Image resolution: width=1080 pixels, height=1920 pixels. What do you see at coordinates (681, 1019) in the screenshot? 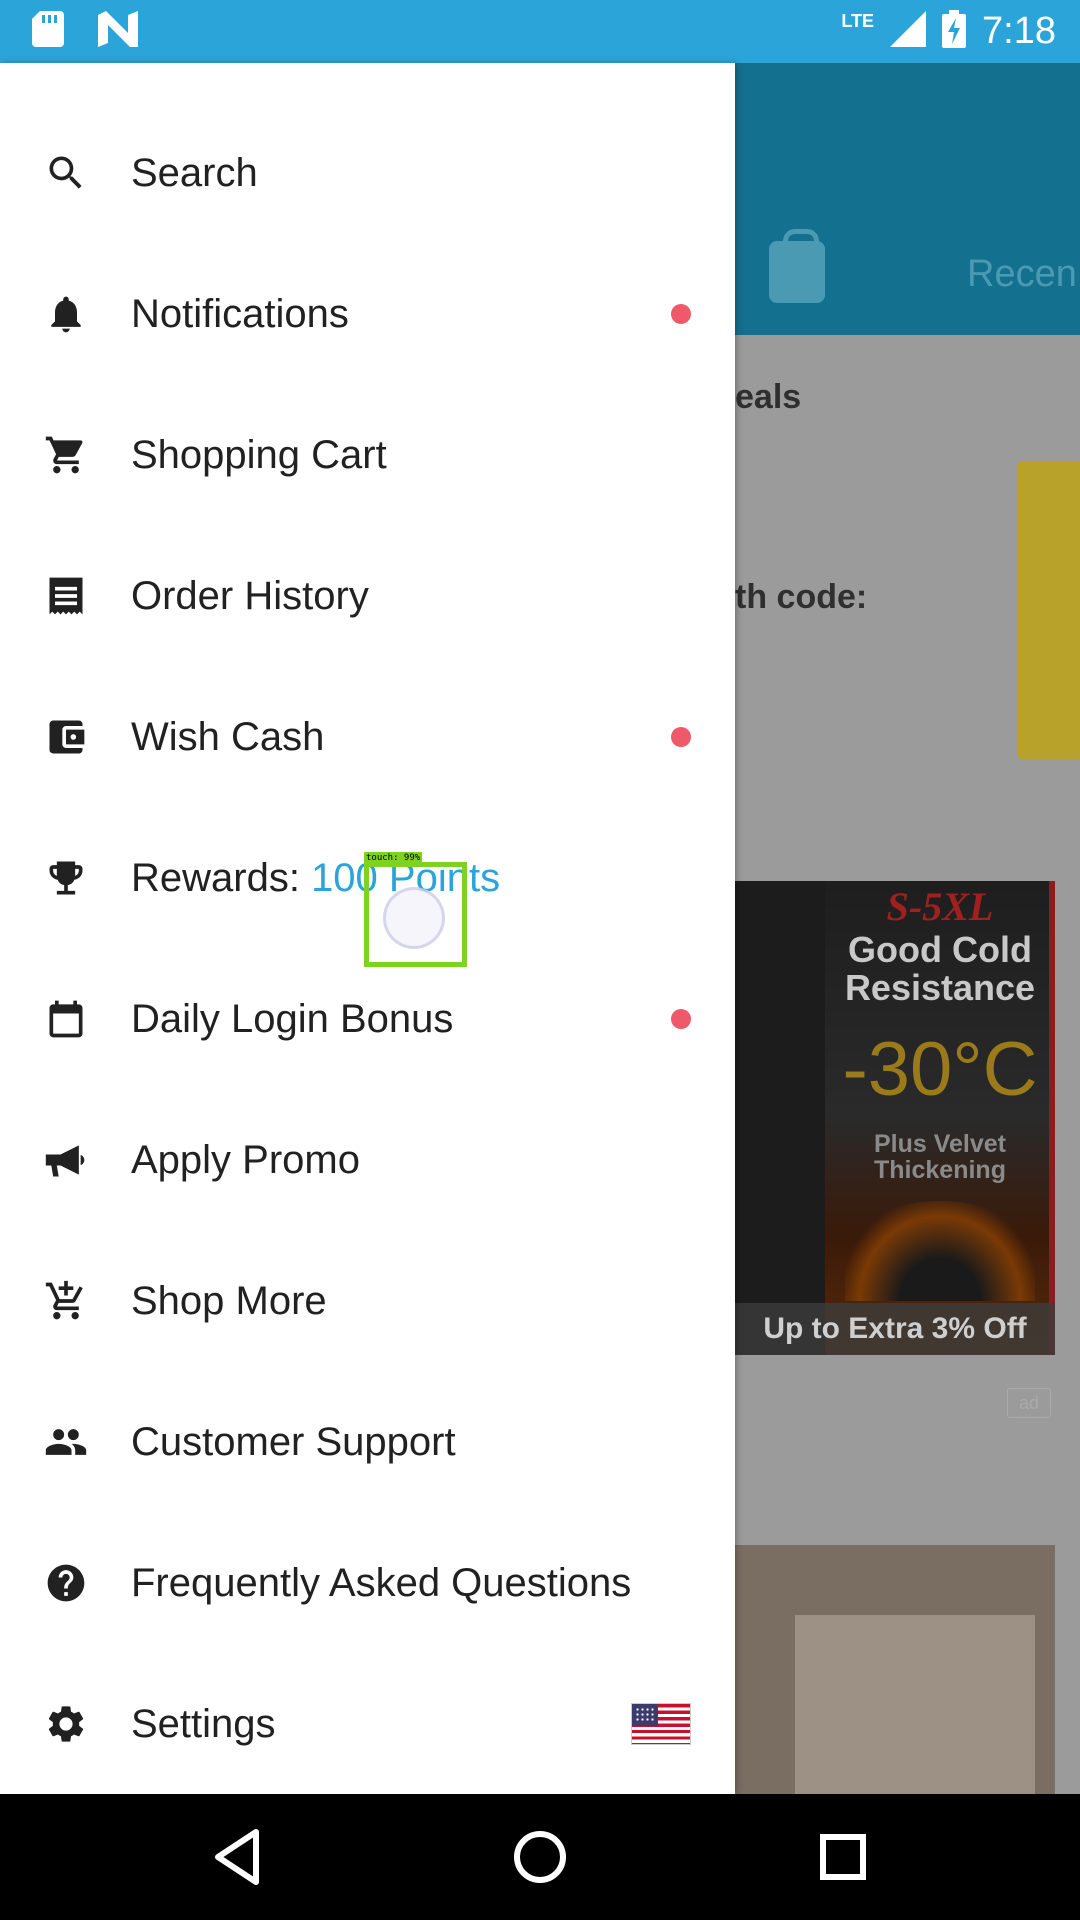
I see `daily-bonus-dot` at bounding box center [681, 1019].